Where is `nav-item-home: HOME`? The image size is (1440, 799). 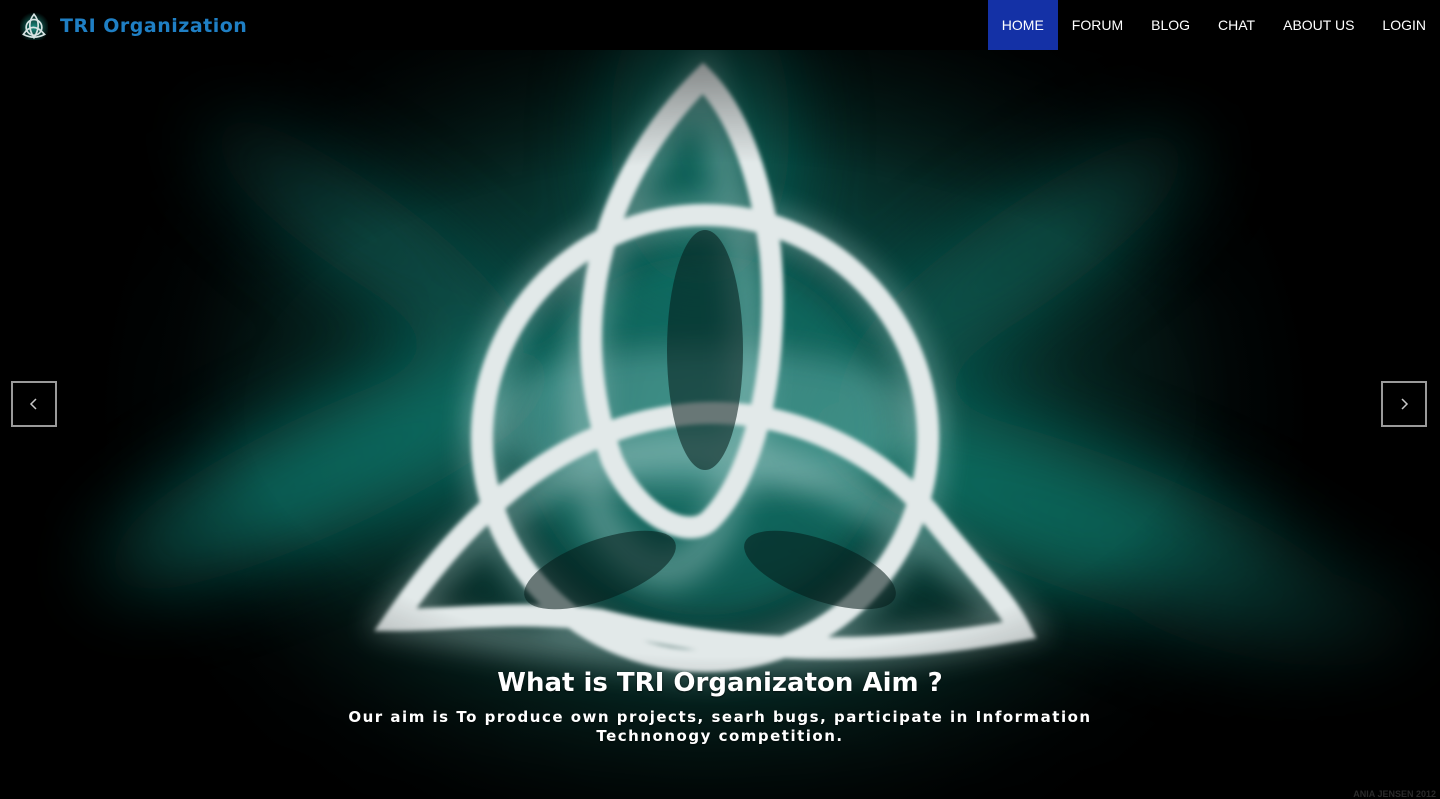
nav-item-home: HOME is located at coordinates (1022, 25).